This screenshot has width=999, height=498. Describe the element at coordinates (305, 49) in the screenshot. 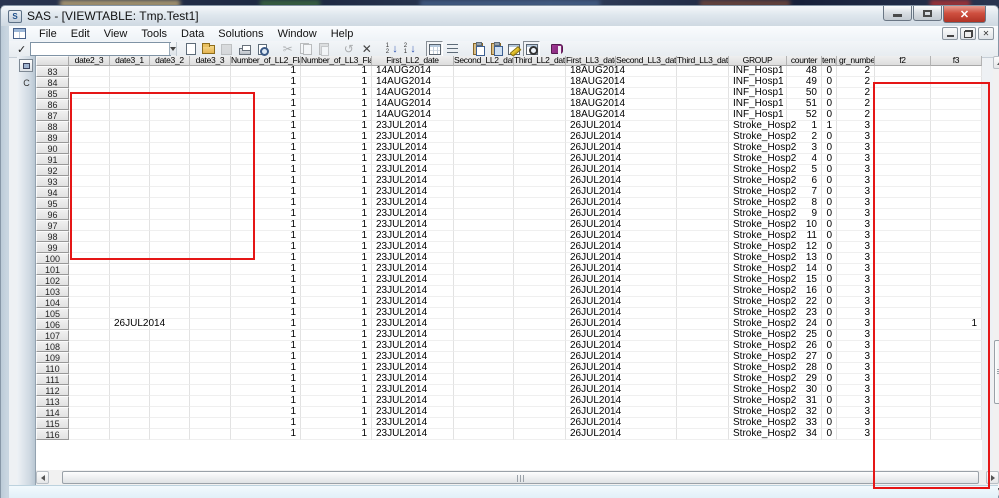

I see `copy-button` at that location.